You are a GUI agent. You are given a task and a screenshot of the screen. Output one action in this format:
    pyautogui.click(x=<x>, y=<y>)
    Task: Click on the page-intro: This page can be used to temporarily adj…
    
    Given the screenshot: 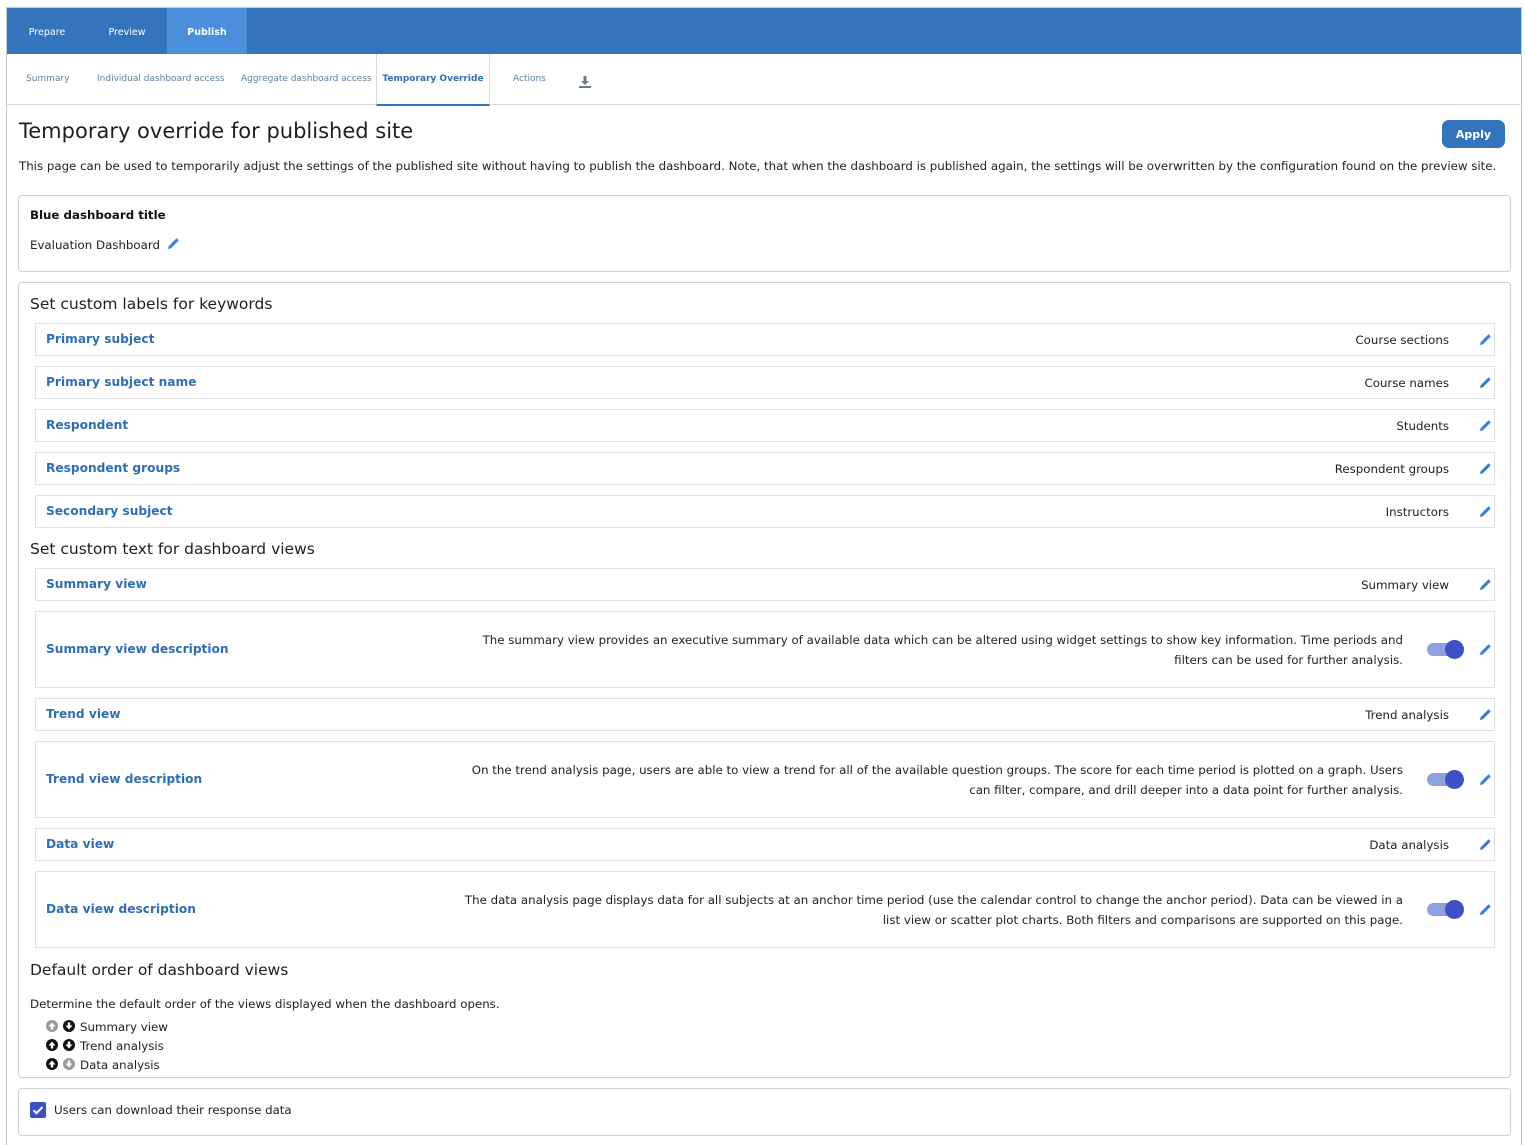 What is the action you would take?
    pyautogui.click(x=758, y=166)
    